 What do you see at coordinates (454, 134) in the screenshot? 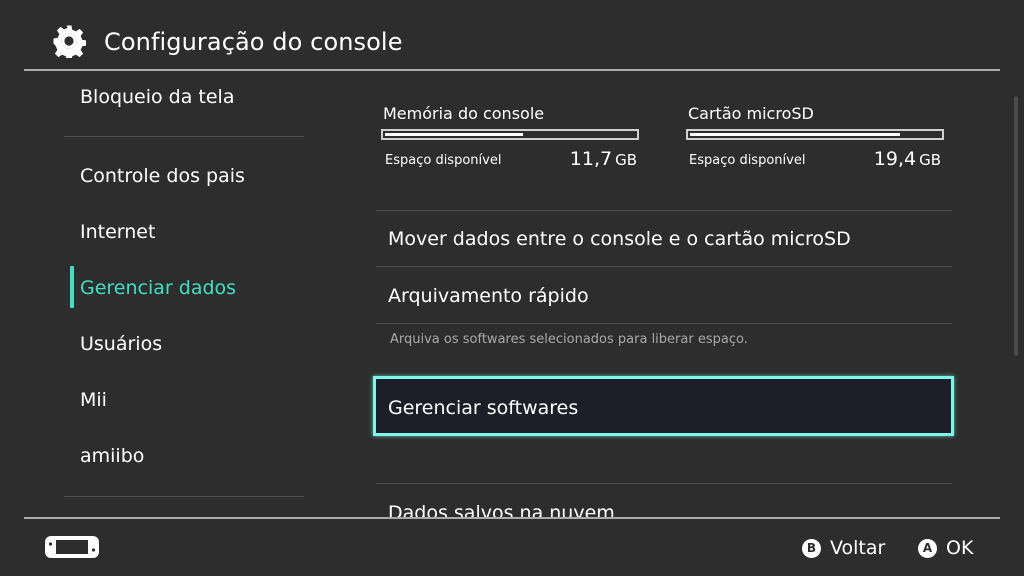
I see `console-storage-bar-fill` at bounding box center [454, 134].